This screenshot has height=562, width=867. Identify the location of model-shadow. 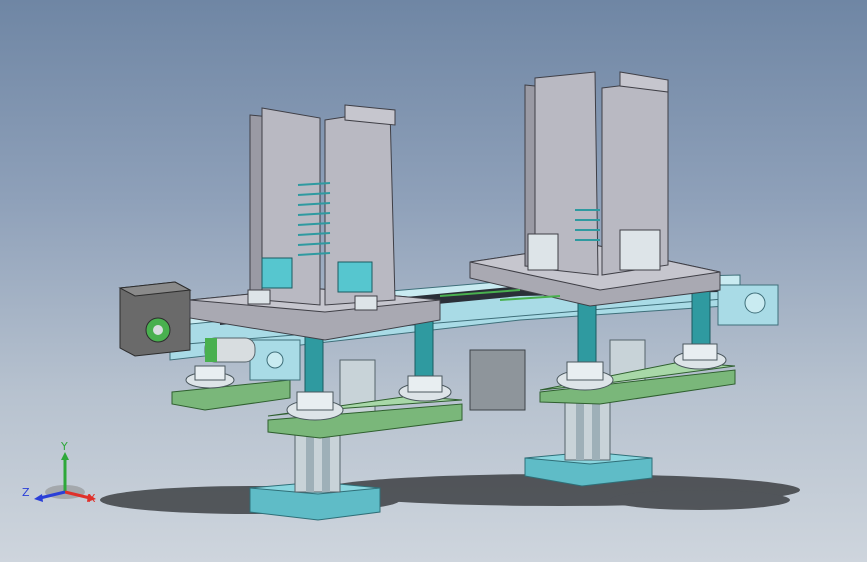
(450, 494).